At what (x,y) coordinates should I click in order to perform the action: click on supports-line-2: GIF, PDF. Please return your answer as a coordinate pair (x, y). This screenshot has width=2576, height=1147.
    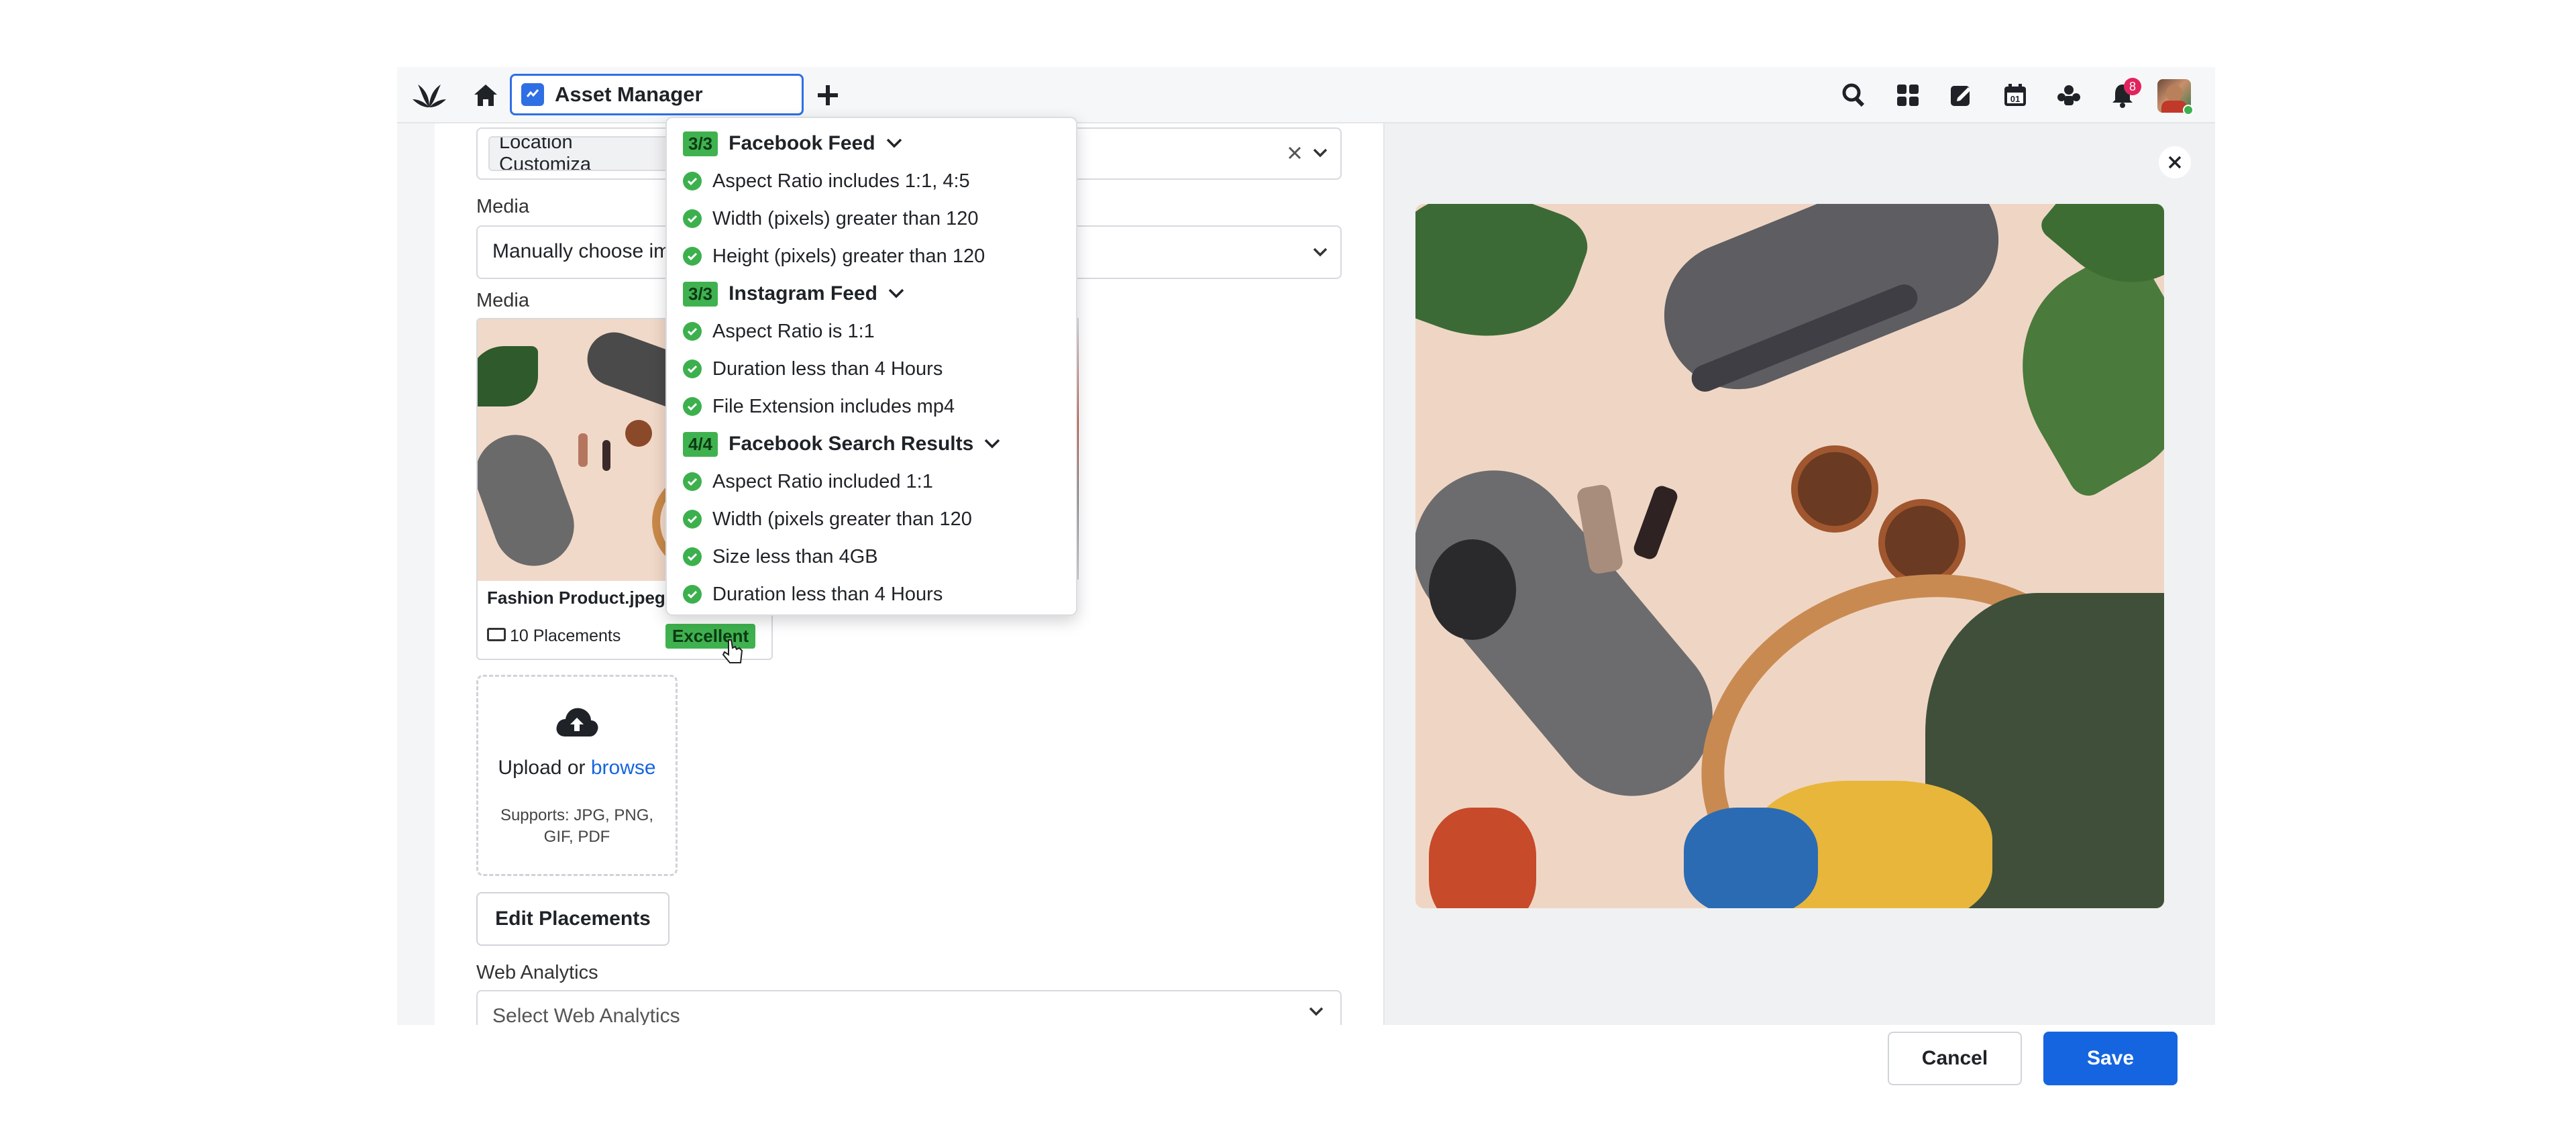
    Looking at the image, I should click on (576, 837).